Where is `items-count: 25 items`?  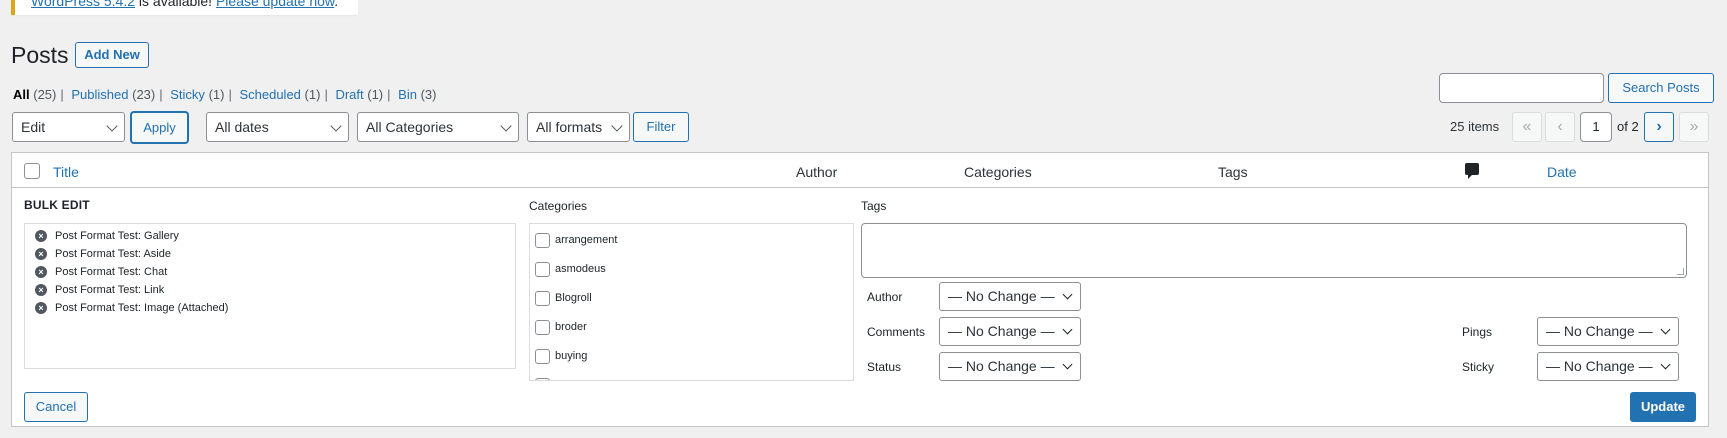
items-count: 25 items is located at coordinates (1475, 126).